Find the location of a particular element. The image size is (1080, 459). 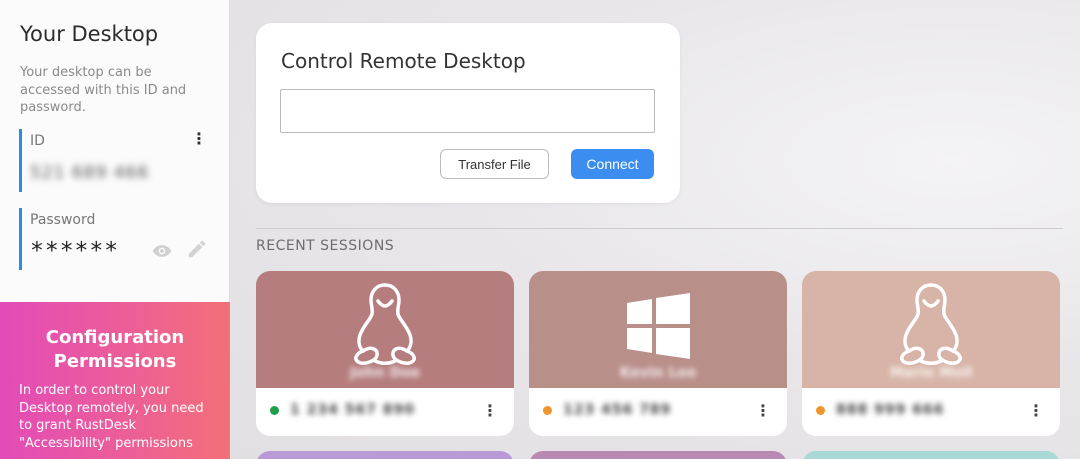

session-thumbnail: John Doe is located at coordinates (385, 329).